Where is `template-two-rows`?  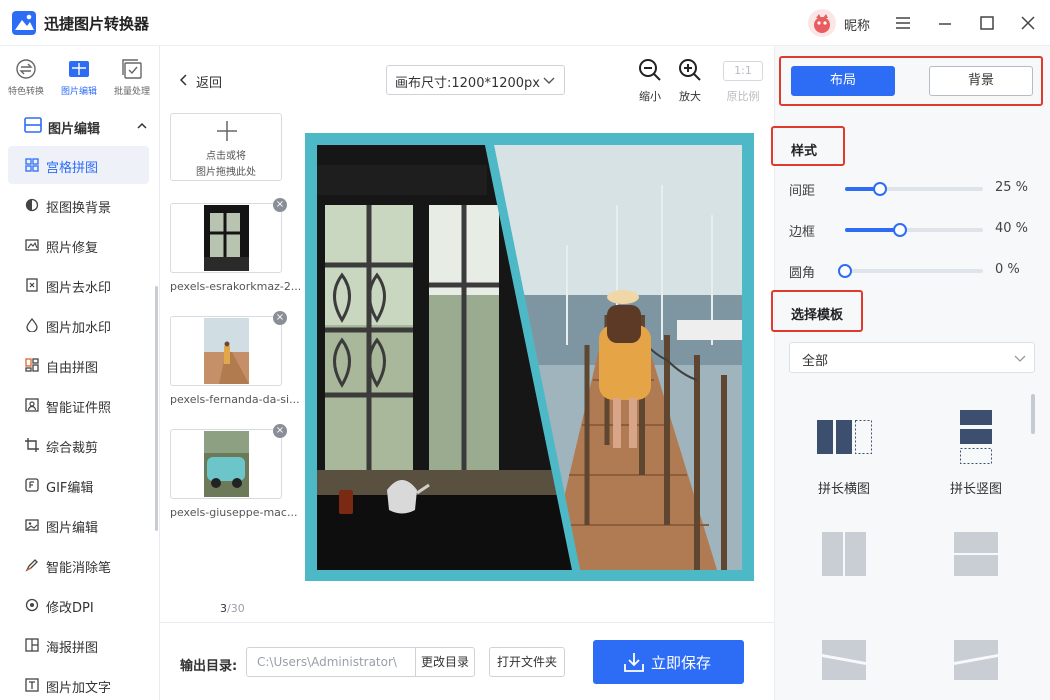
template-two-rows is located at coordinates (976, 557).